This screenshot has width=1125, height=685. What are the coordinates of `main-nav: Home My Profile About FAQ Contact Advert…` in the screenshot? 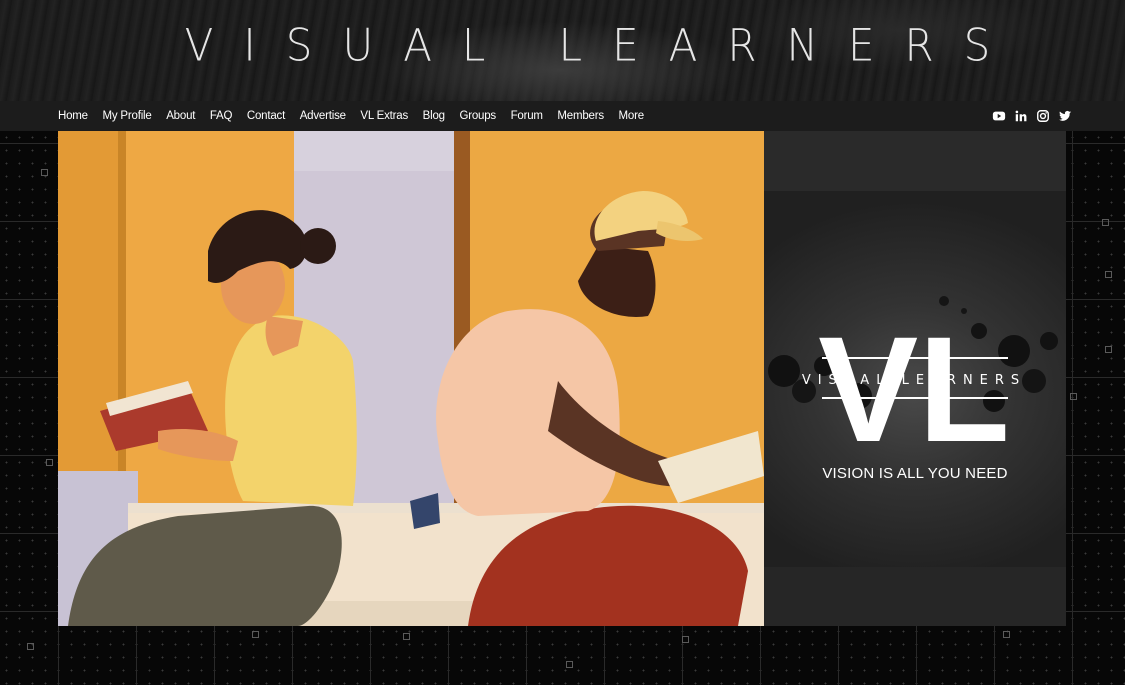 It's located at (562, 116).